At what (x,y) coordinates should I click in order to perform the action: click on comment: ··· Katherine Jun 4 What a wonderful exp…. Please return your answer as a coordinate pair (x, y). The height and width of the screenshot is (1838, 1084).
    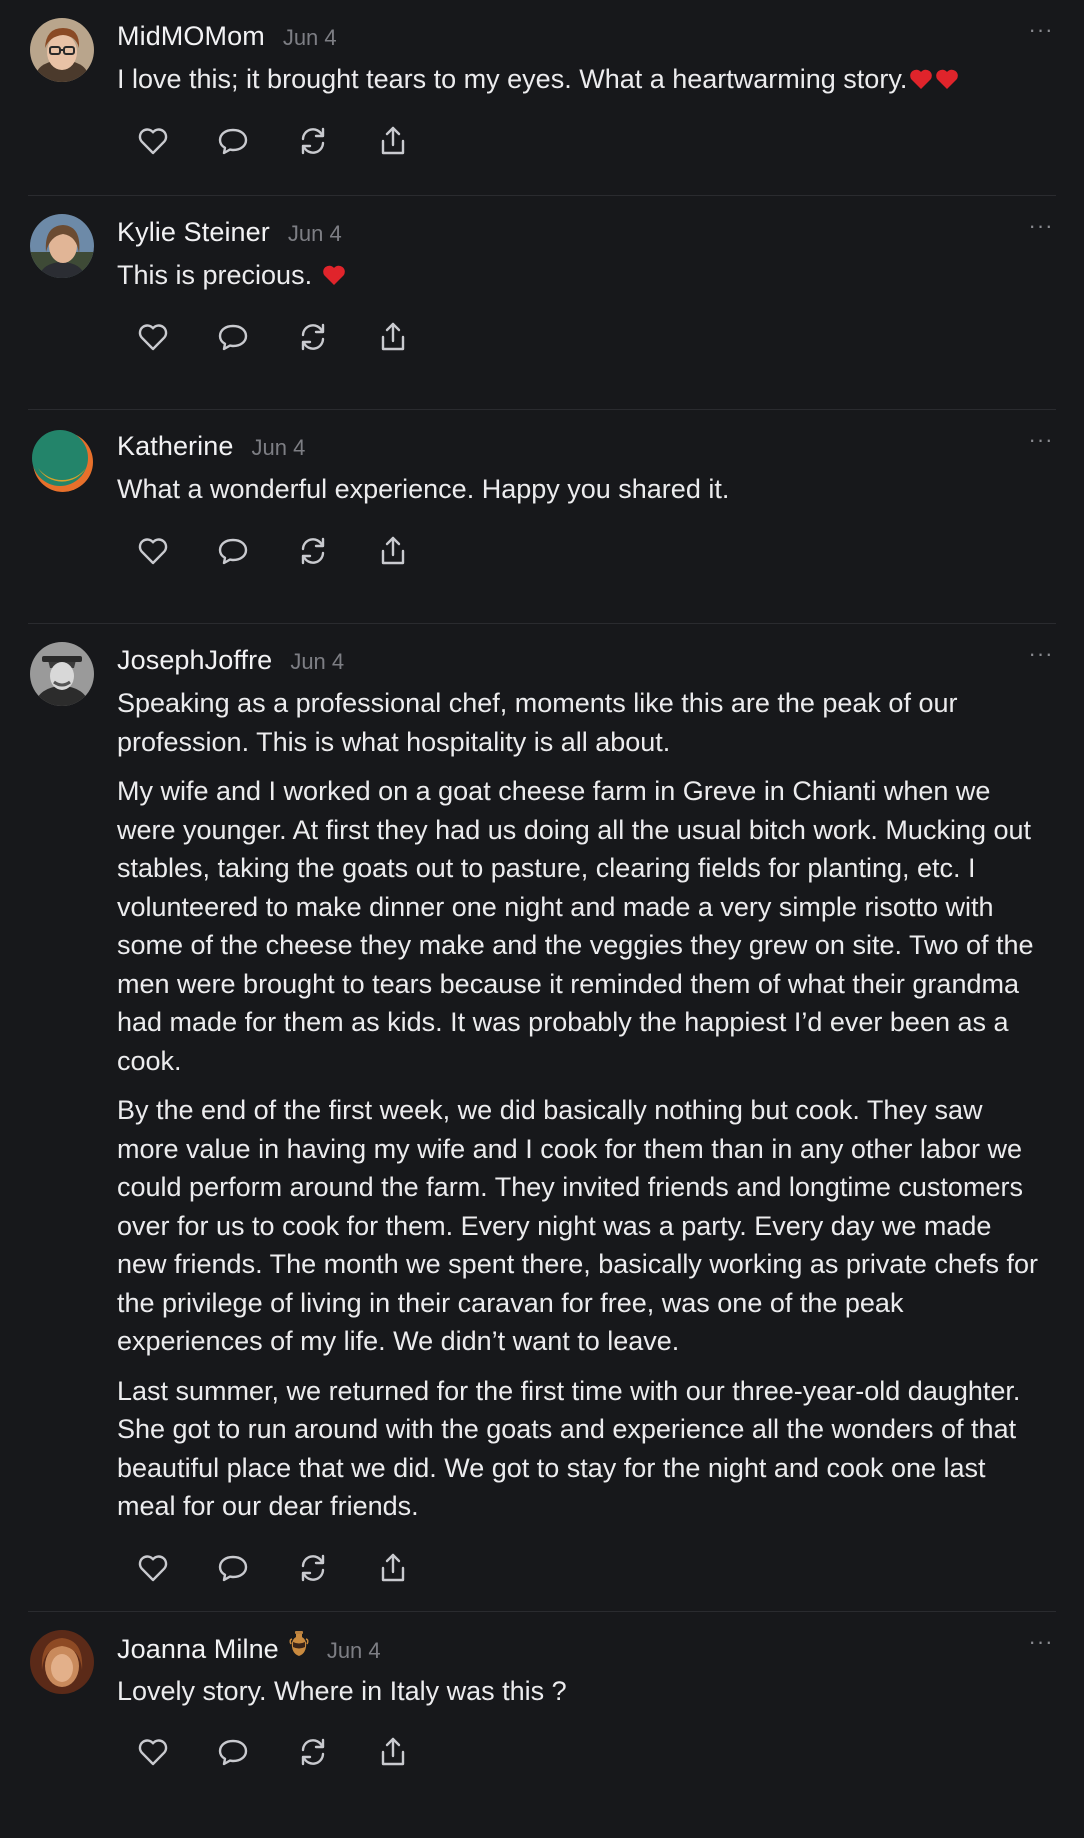
    Looking at the image, I should click on (542, 517).